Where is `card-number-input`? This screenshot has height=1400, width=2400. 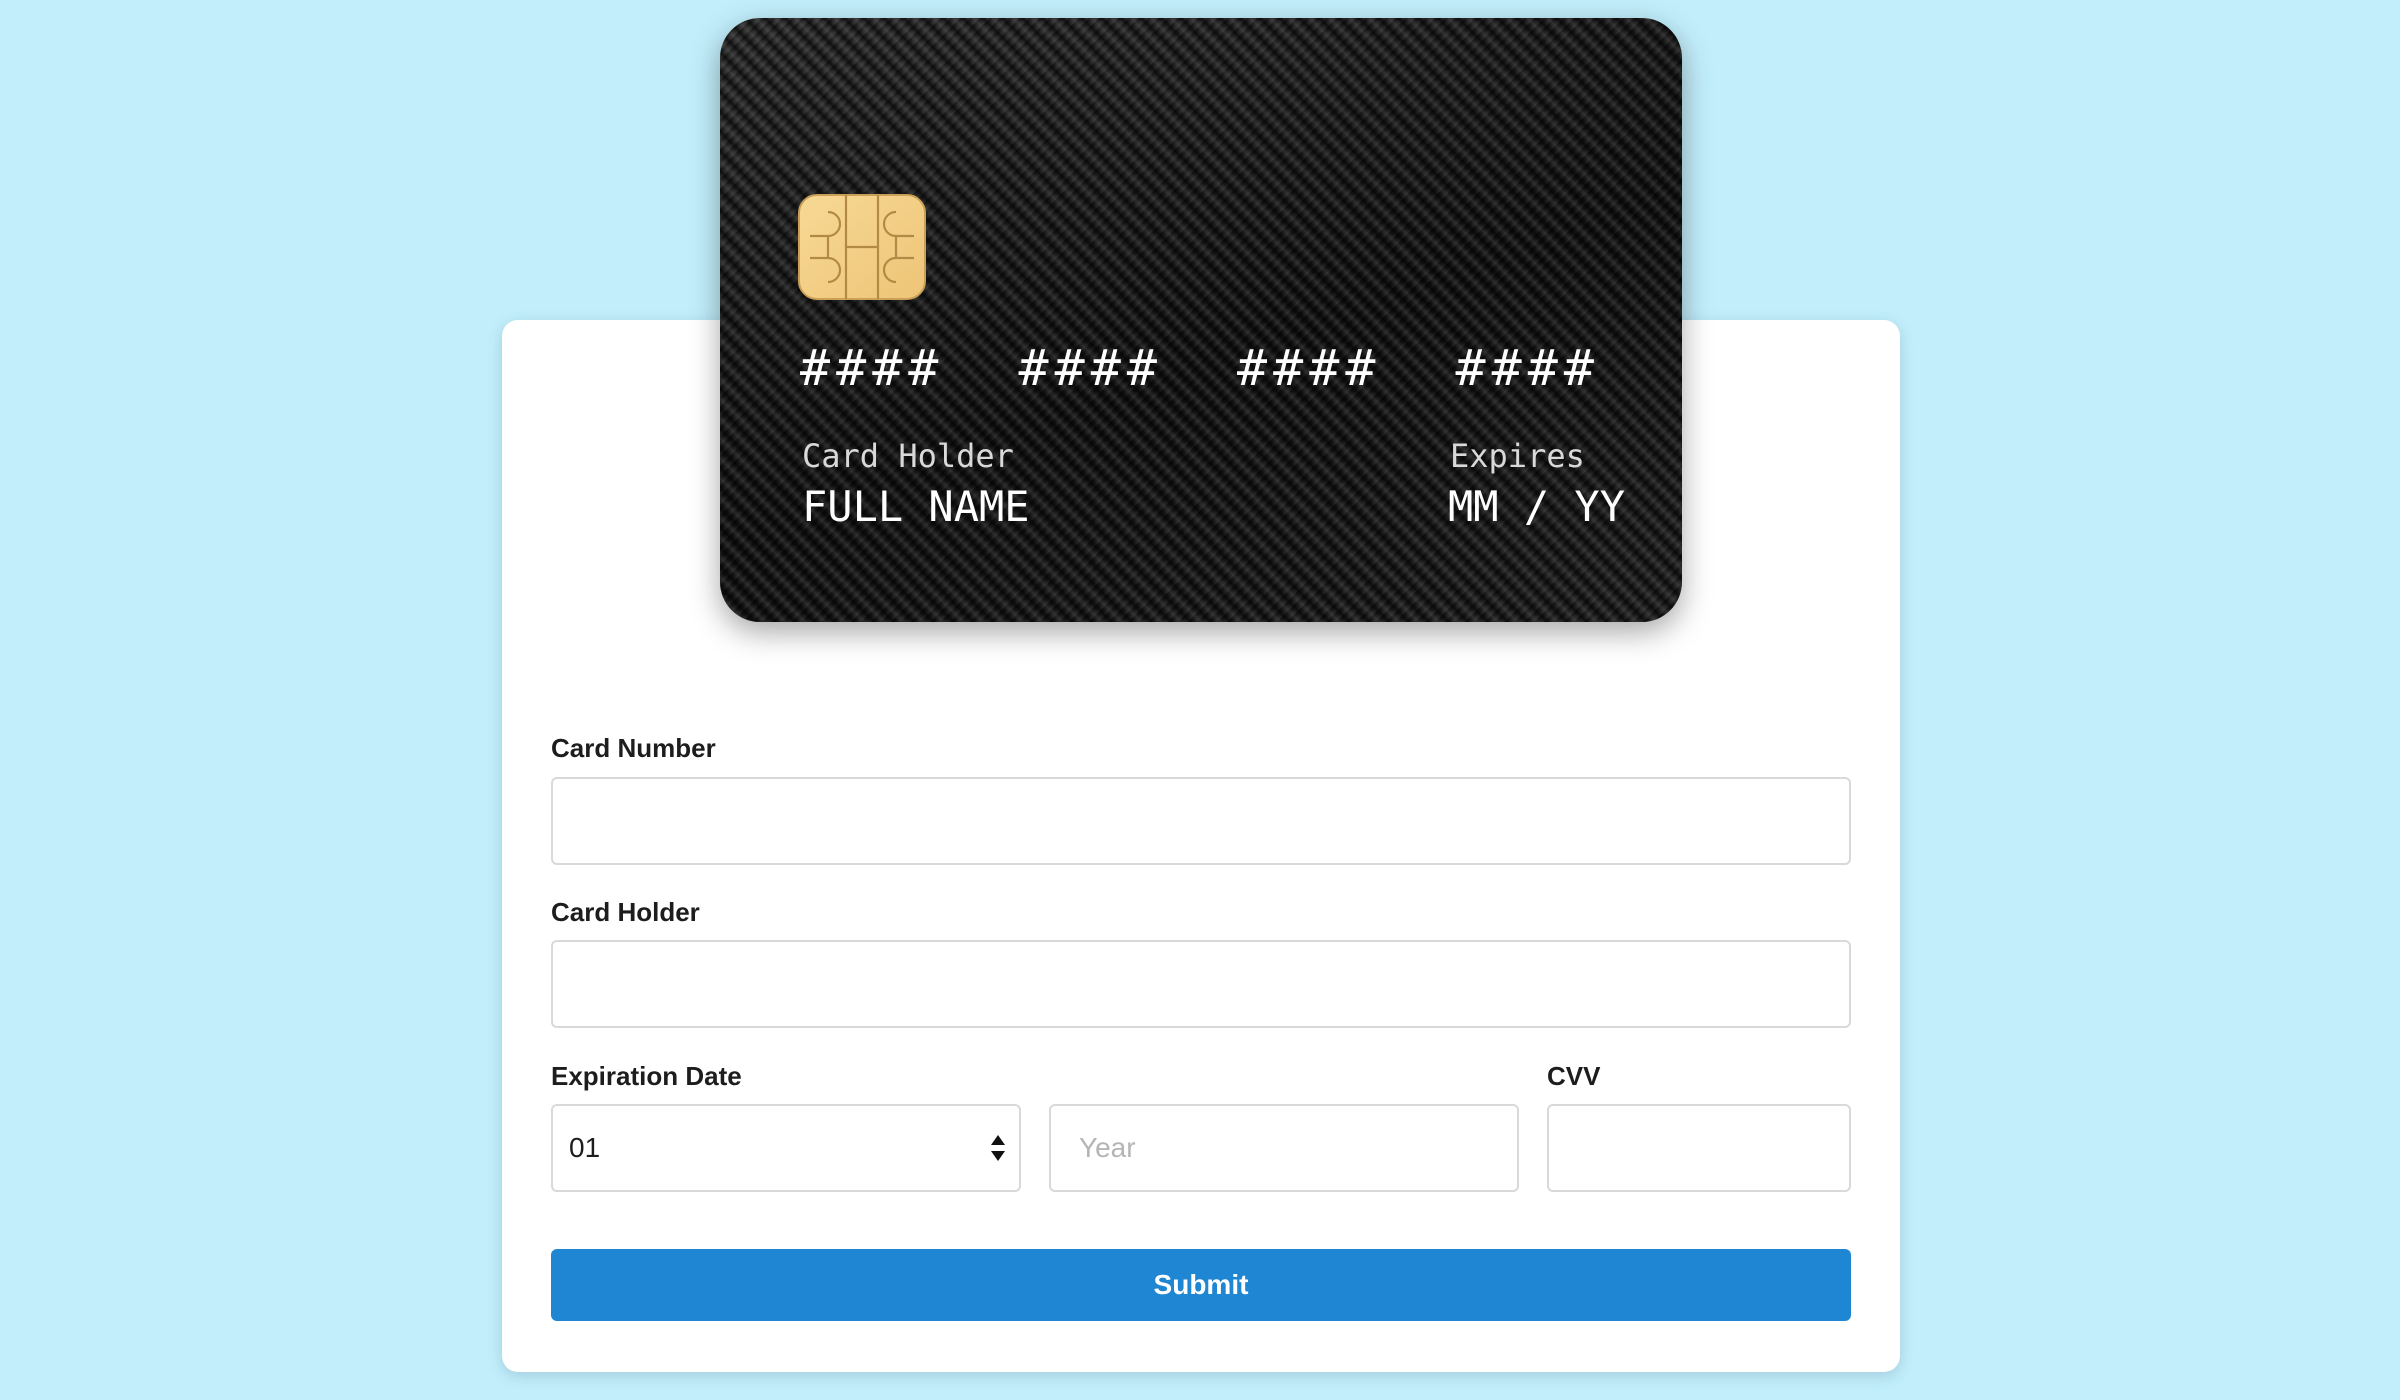
card-number-input is located at coordinates (1201, 821).